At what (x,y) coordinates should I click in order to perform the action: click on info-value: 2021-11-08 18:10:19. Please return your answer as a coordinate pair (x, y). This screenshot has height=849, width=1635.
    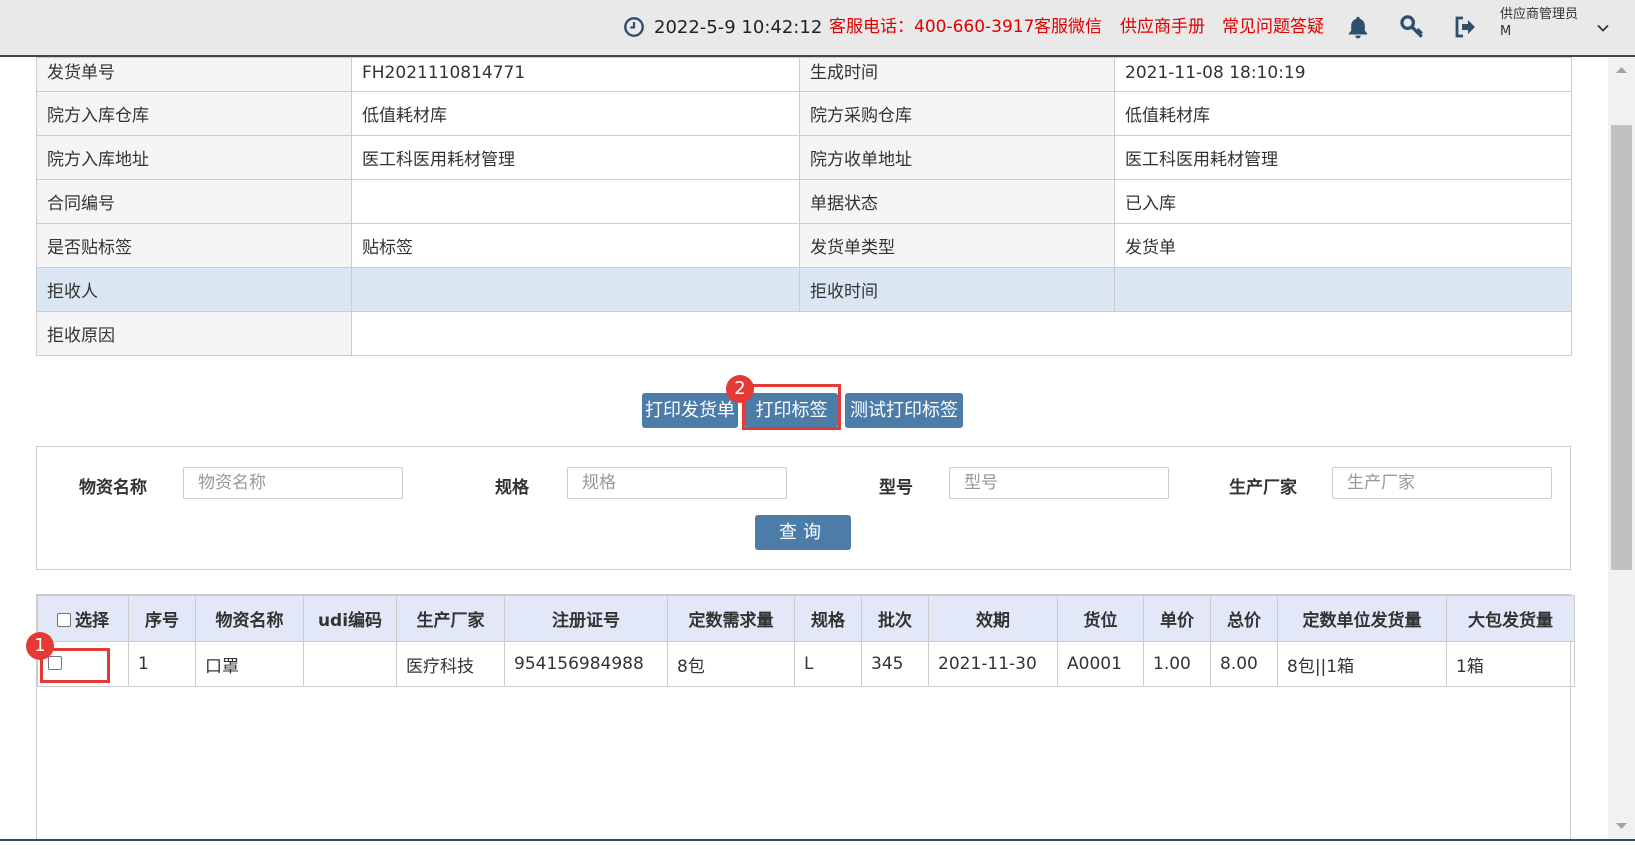
    Looking at the image, I should click on (1343, 74).